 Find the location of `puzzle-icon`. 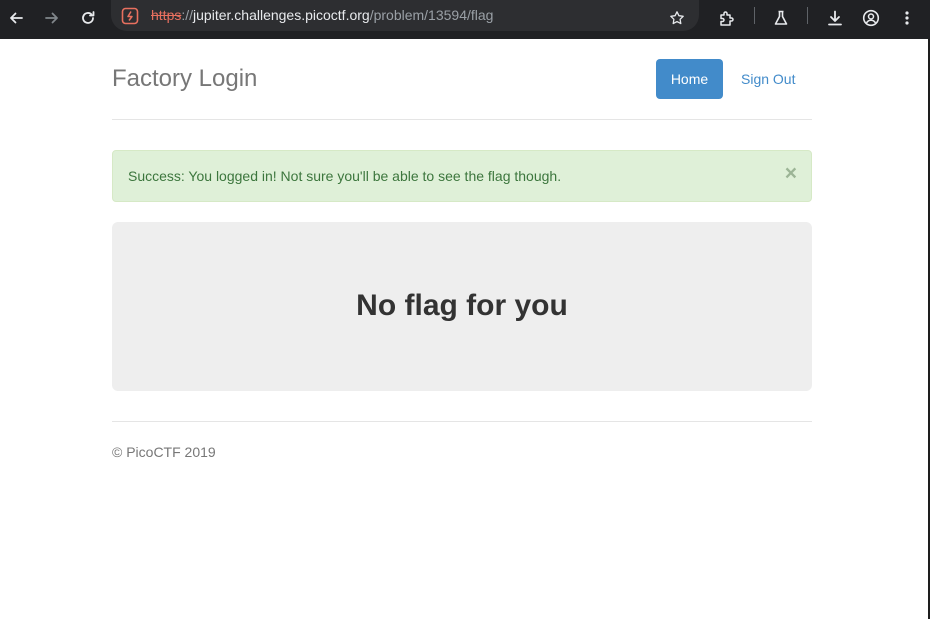

puzzle-icon is located at coordinates (727, 18).